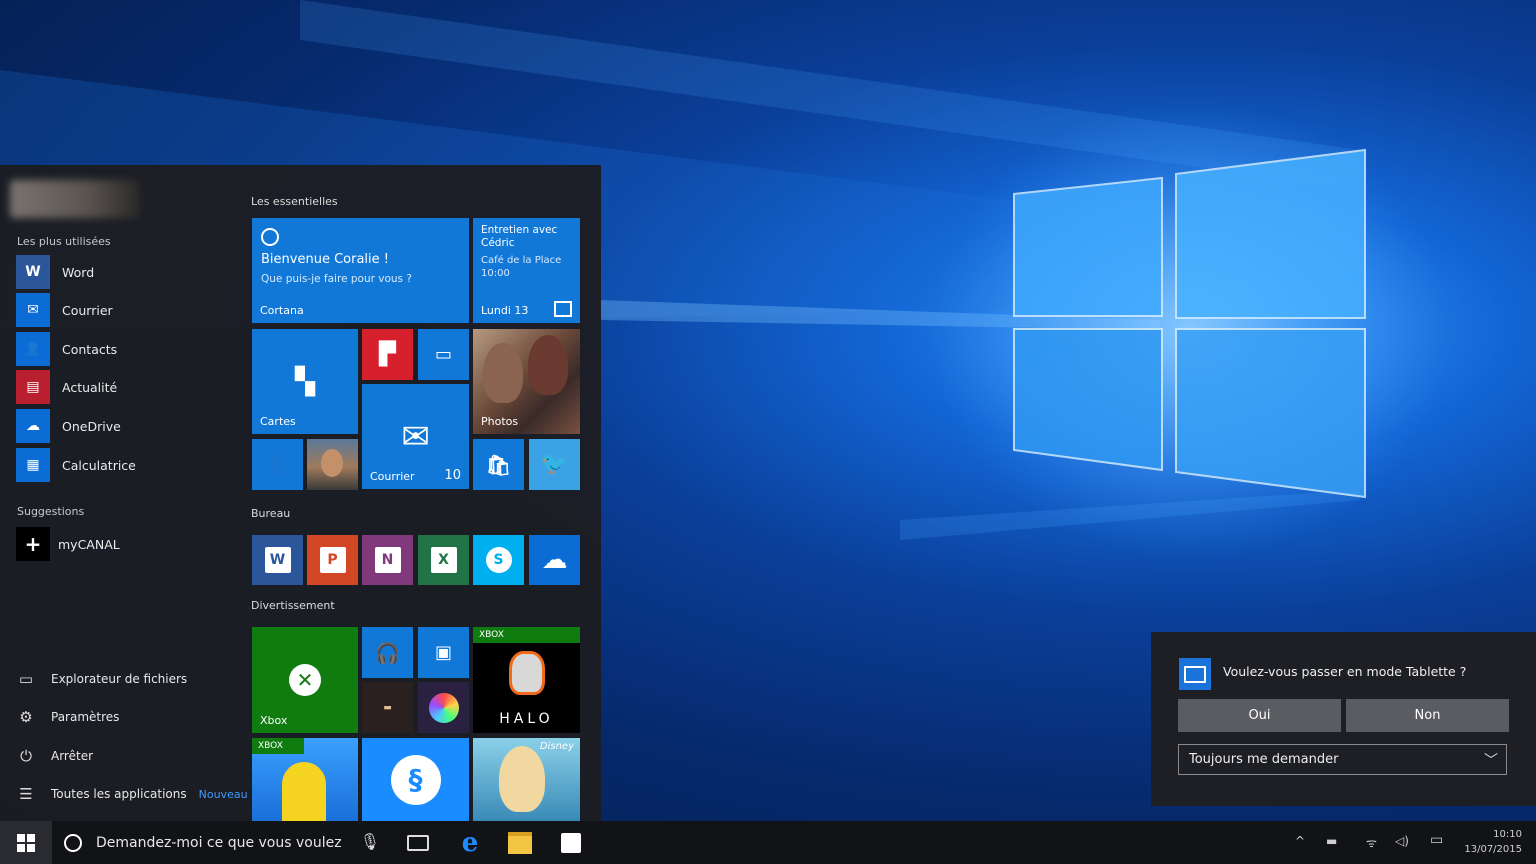  Describe the element at coordinates (33, 465) in the screenshot. I see `calculator-icon: ▦` at that location.